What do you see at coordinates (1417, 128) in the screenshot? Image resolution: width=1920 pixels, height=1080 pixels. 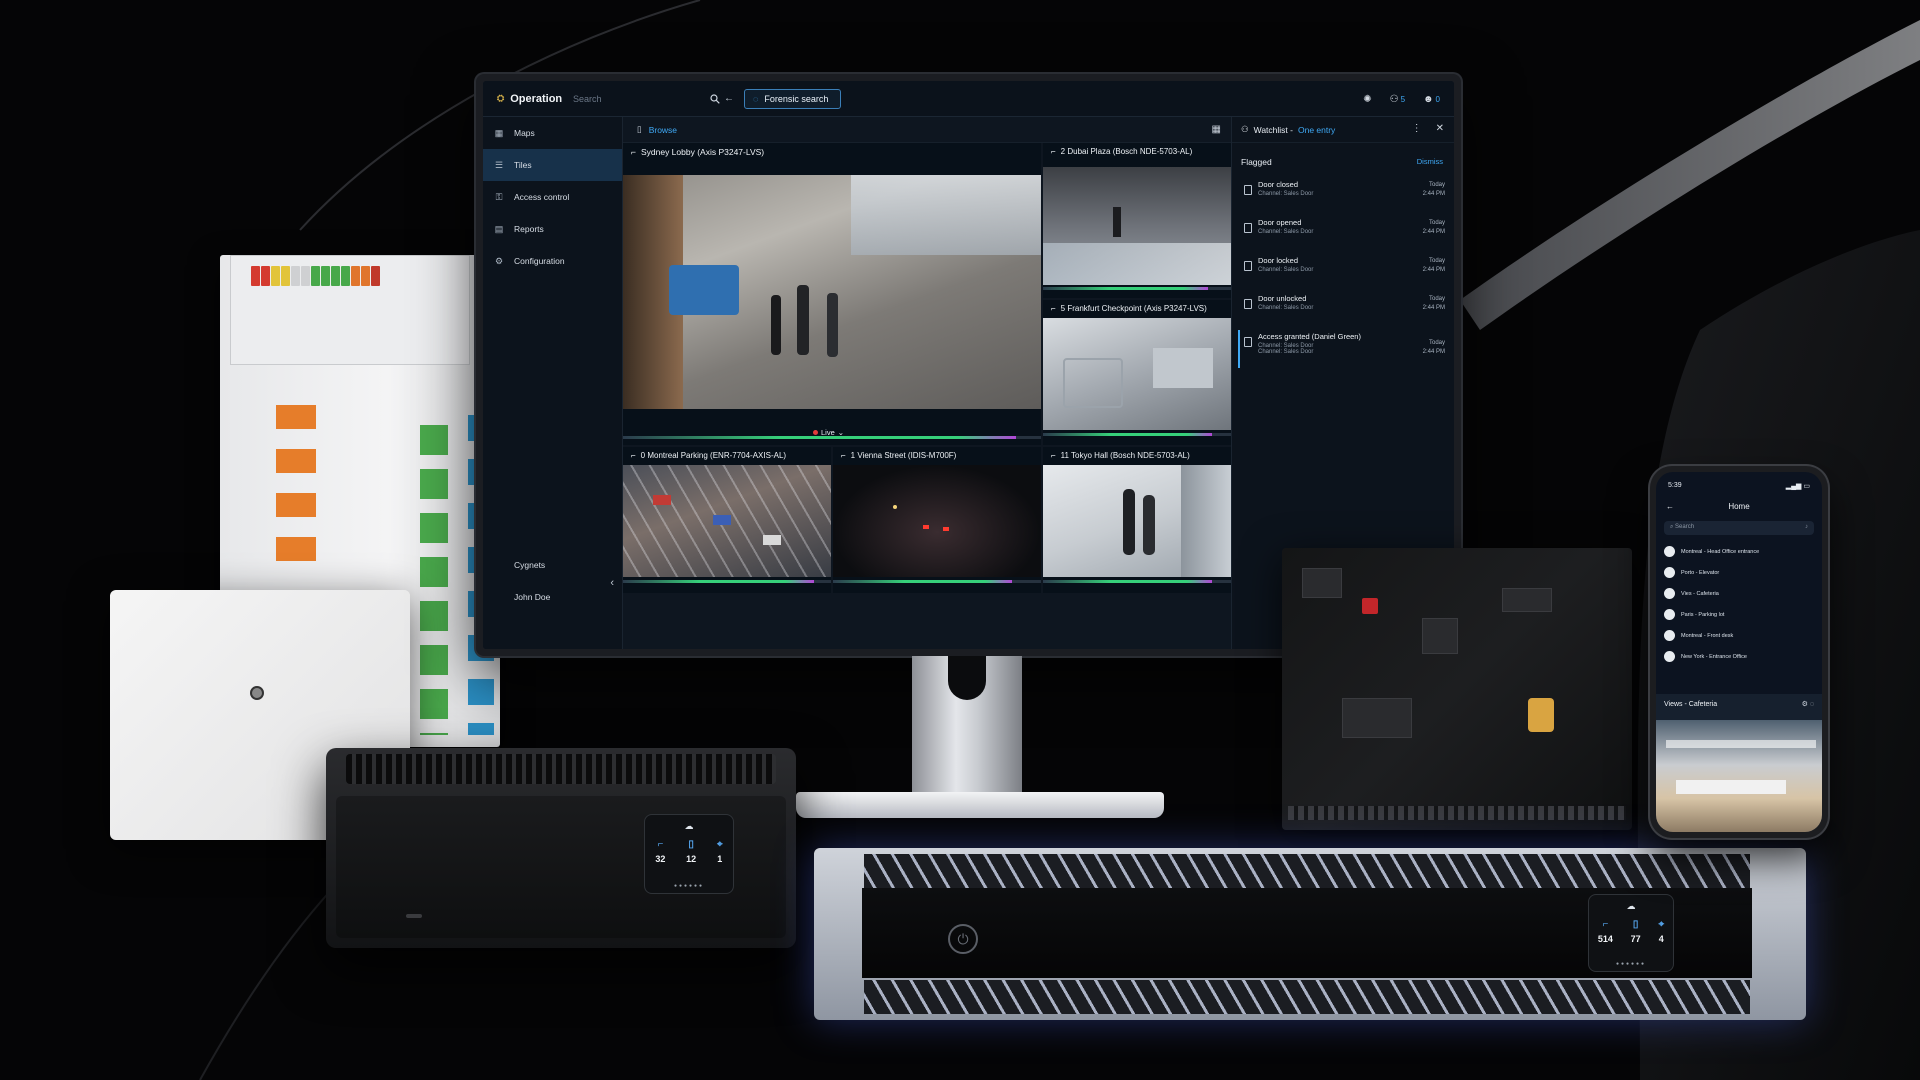 I see `more-options-icon: ⋮` at bounding box center [1417, 128].